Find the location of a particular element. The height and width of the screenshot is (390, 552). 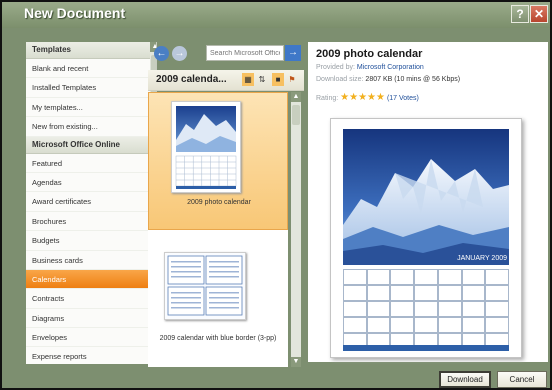

small-icons-view-icon: ▦ is located at coordinates (248, 79).